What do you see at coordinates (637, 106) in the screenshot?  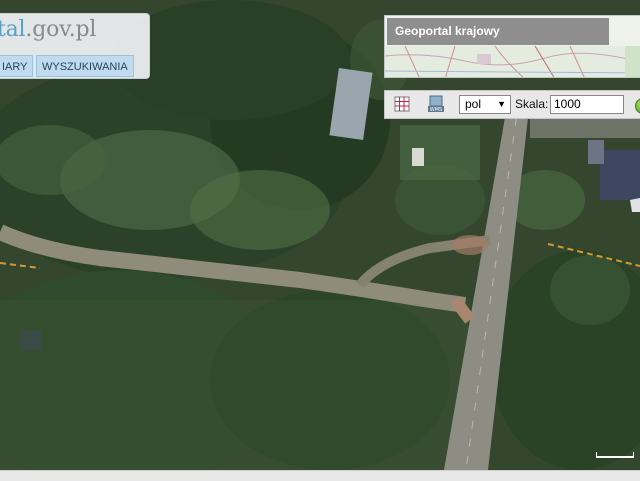 I see `go-icon` at bounding box center [637, 106].